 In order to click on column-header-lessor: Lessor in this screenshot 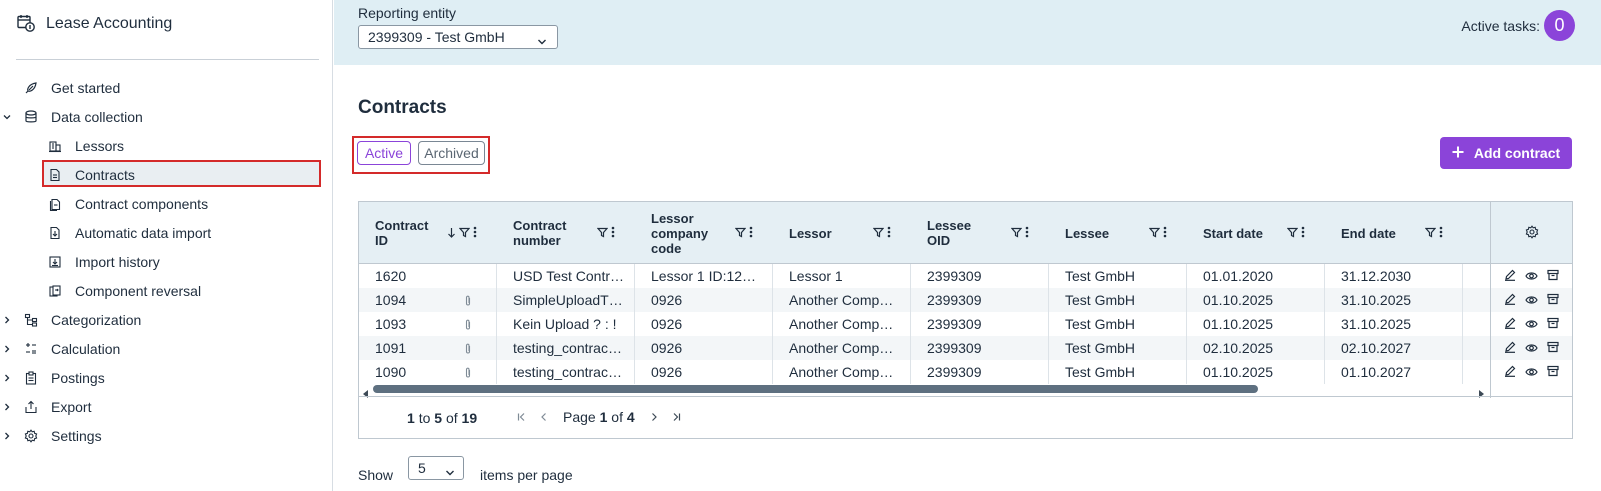, I will do `click(842, 233)`.